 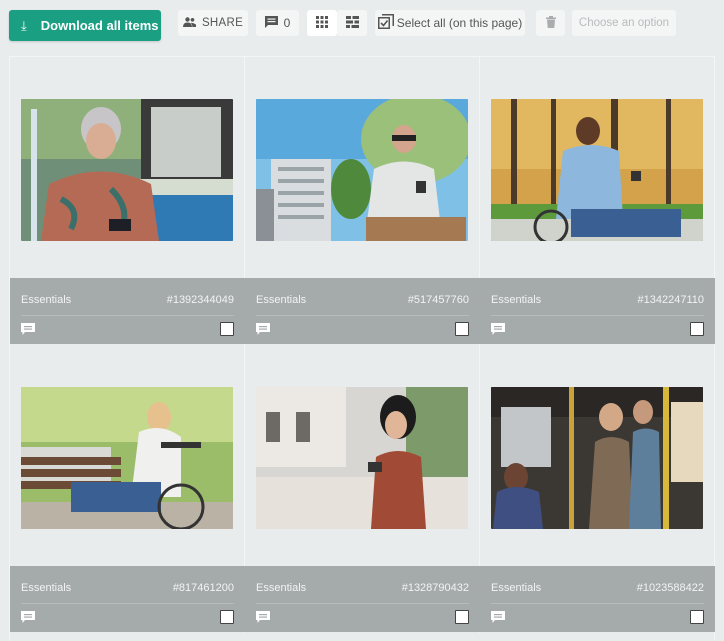 What do you see at coordinates (24, 25) in the screenshot?
I see `download-arrow-icon: ⤓` at bounding box center [24, 25].